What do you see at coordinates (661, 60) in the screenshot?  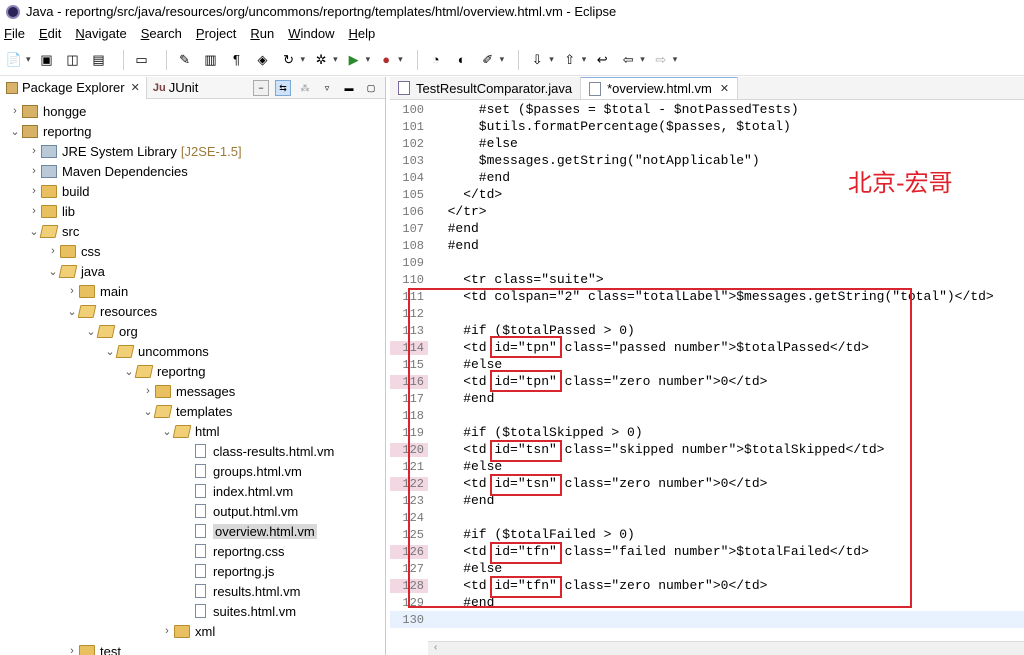 I see `forward-icon: ⇨` at bounding box center [661, 60].